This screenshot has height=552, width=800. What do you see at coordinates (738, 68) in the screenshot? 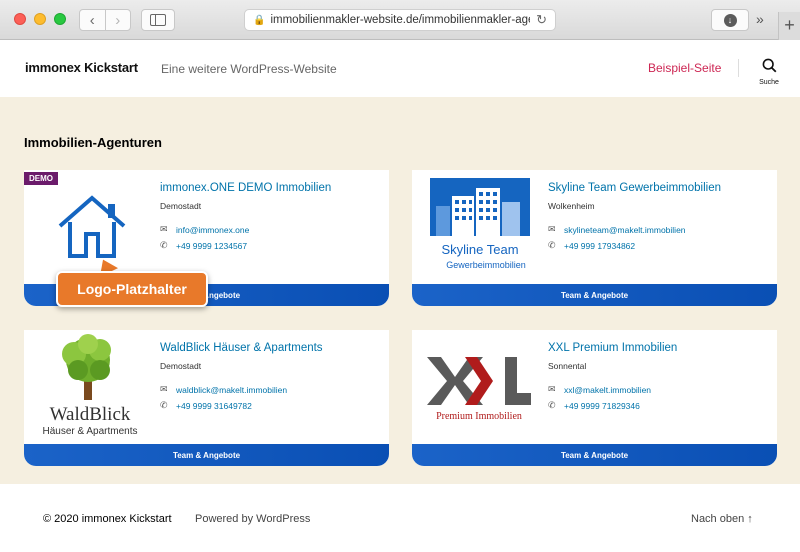
I see `header-divider` at bounding box center [738, 68].